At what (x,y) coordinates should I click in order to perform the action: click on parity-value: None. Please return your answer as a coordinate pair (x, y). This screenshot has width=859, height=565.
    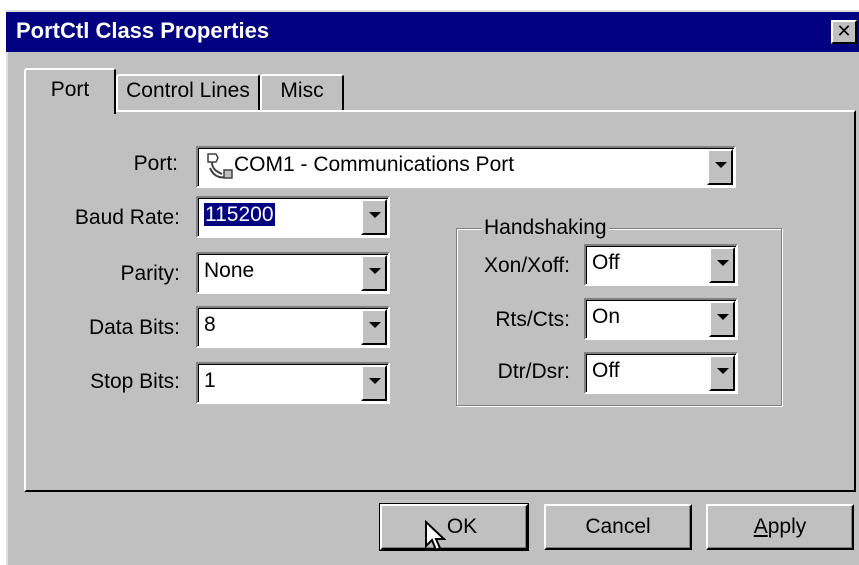
    Looking at the image, I should click on (229, 270).